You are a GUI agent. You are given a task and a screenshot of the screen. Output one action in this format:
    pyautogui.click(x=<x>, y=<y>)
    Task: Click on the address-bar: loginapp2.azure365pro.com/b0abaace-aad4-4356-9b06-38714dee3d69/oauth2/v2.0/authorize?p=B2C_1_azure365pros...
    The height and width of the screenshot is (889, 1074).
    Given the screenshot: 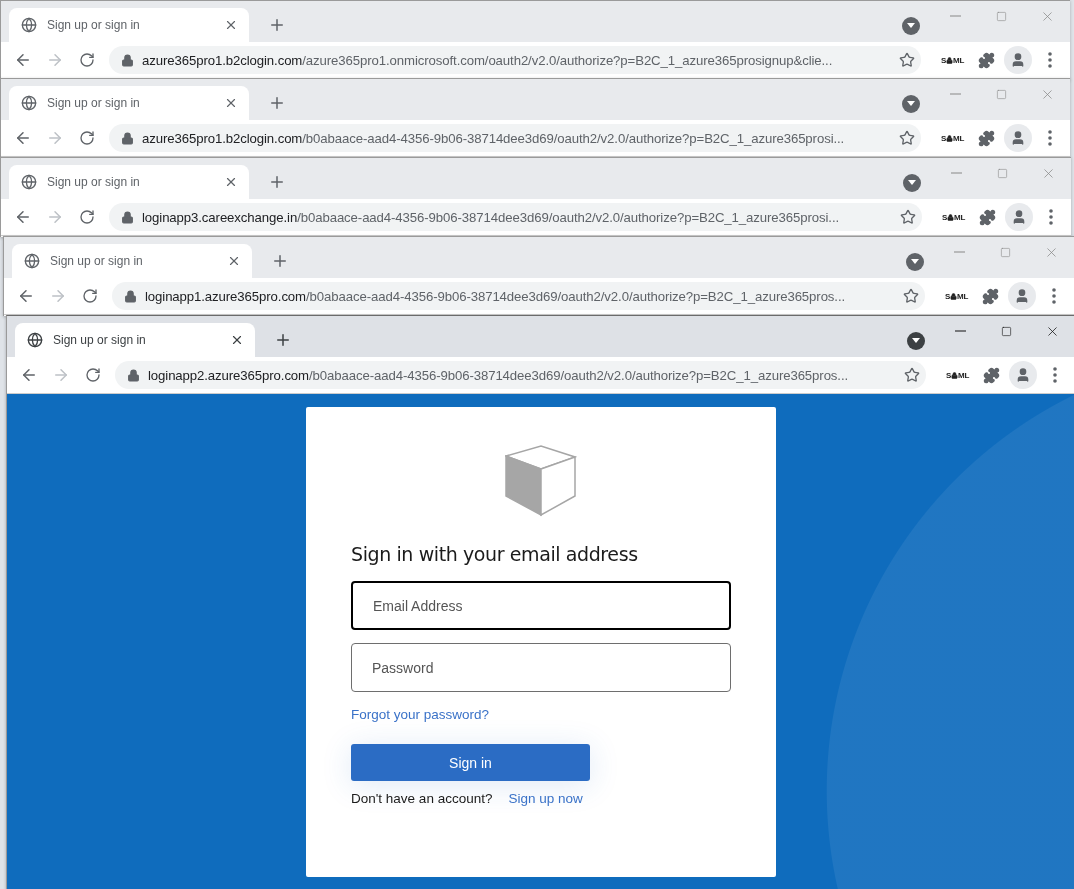 What is the action you would take?
    pyautogui.click(x=520, y=375)
    